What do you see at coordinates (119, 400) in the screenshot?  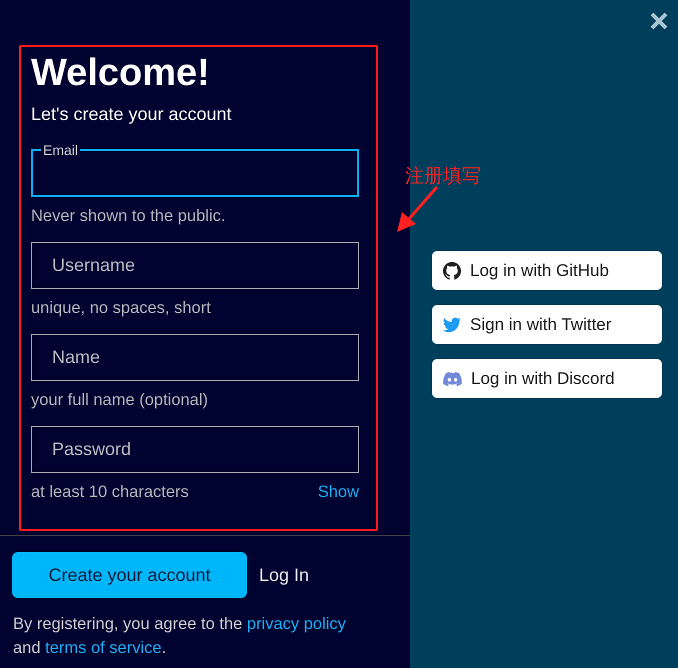 I see `field-hint: your full name (optional)` at bounding box center [119, 400].